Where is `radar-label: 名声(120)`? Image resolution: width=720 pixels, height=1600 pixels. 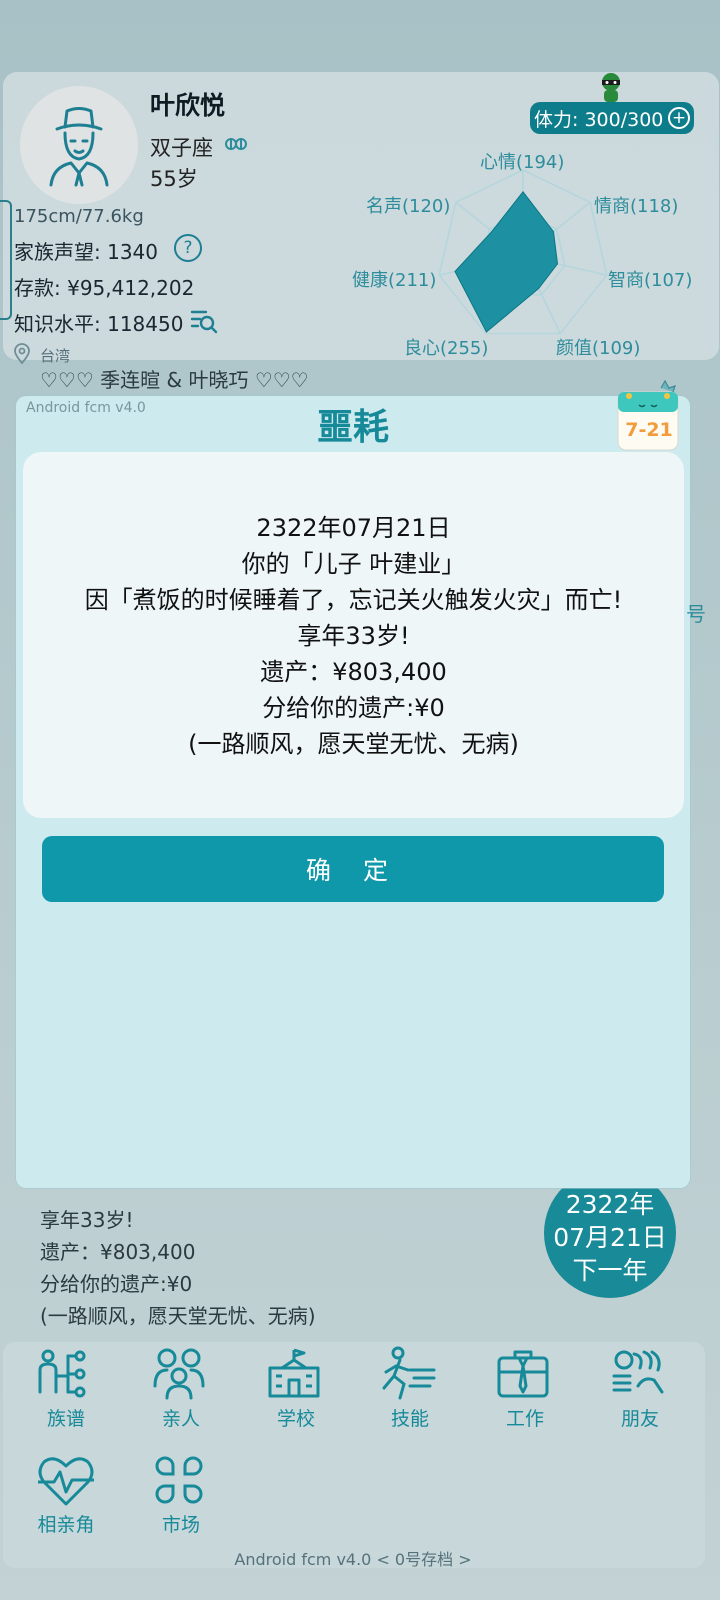 radar-label: 名声(120) is located at coordinates (408, 206).